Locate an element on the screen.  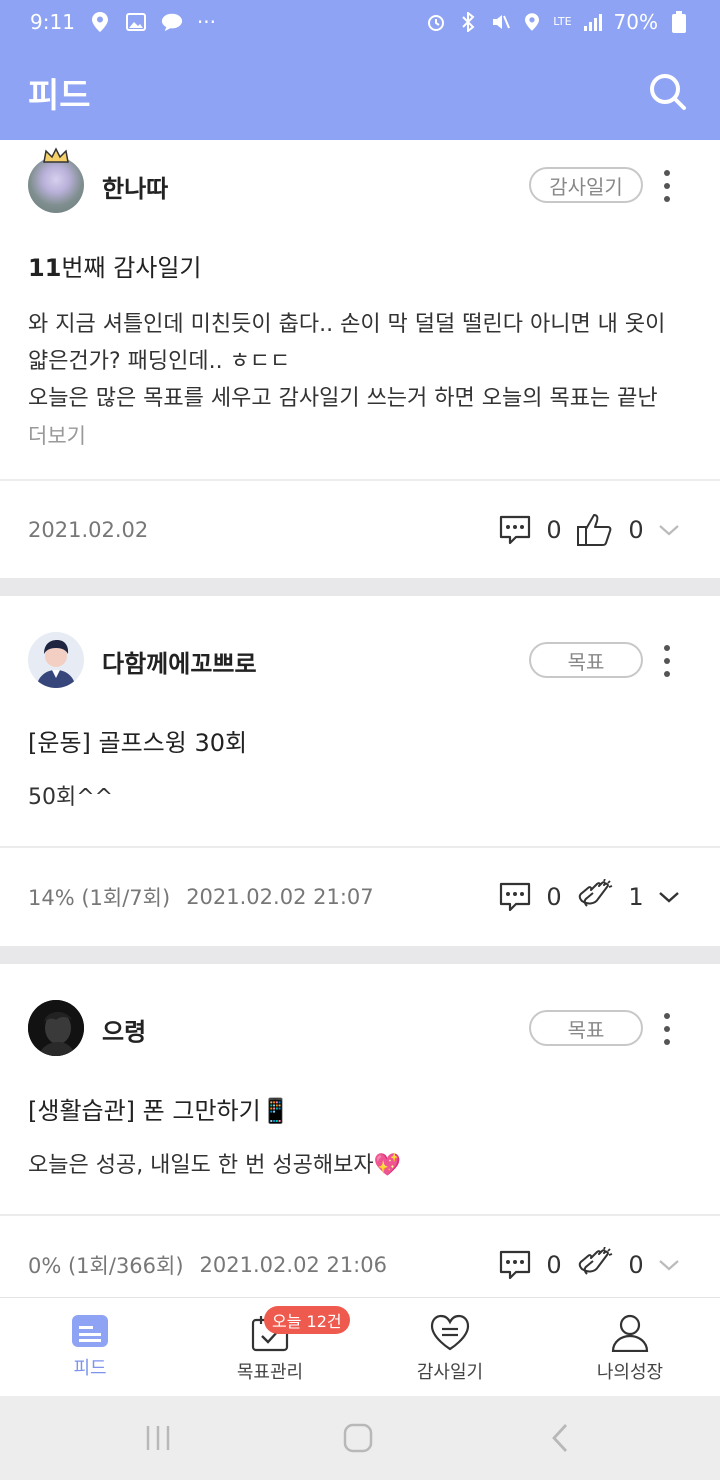
home-button is located at coordinates (358, 1438).